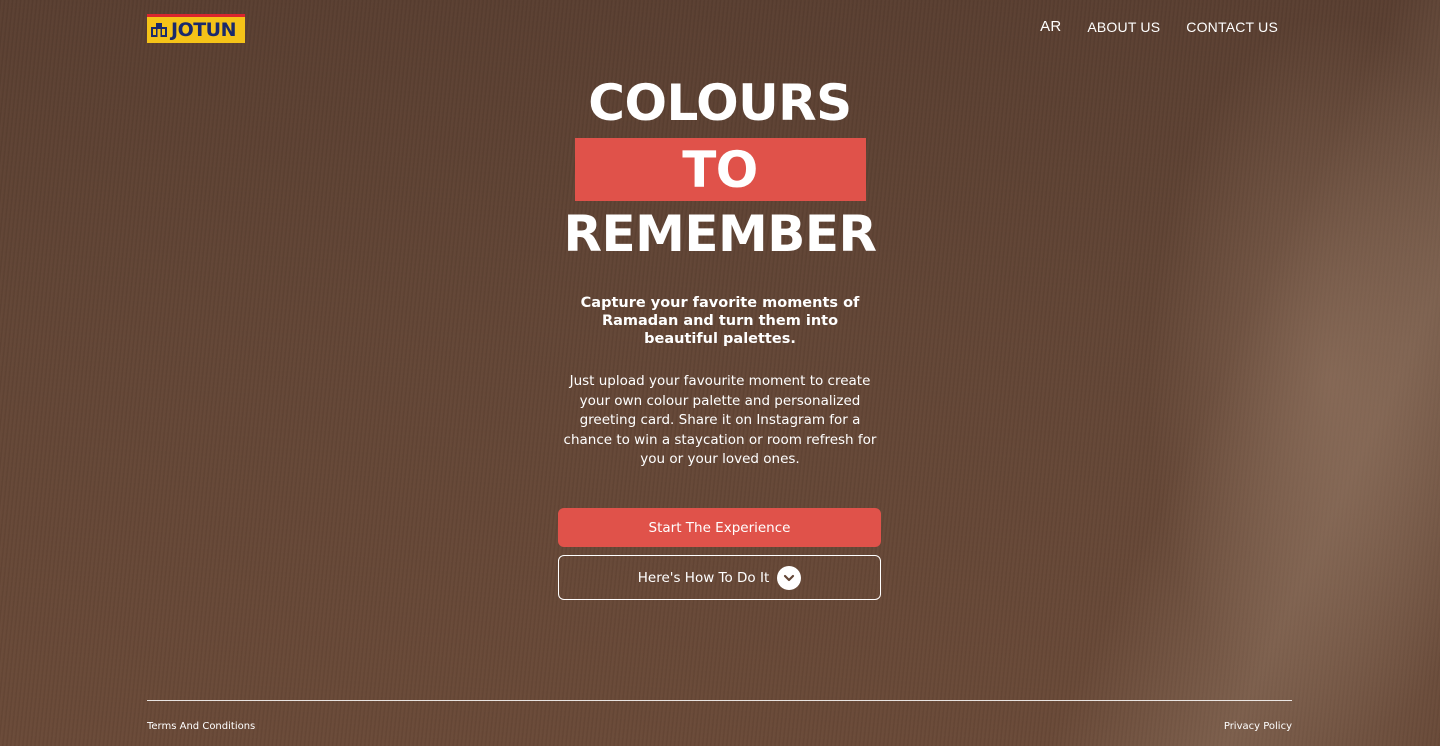 The width and height of the screenshot is (1440, 746). I want to click on nav-about-us: ABOUT US, so click(1123, 27).